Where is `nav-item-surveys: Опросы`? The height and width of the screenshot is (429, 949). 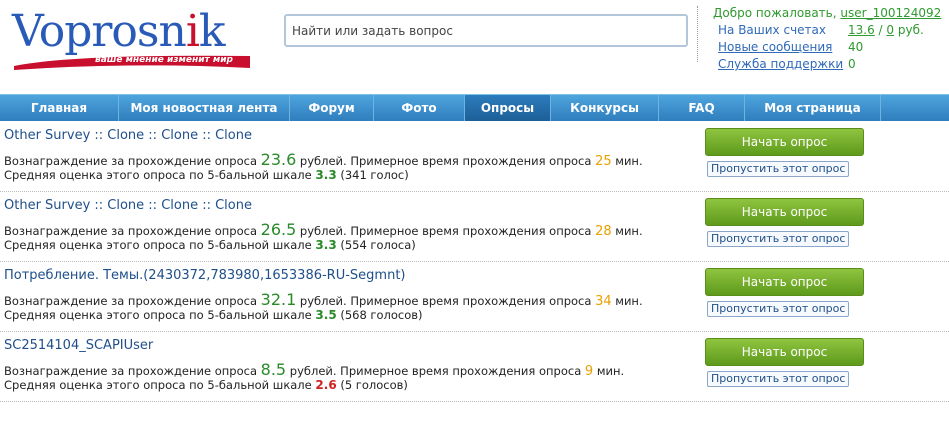
nav-item-surveys: Опросы is located at coordinates (508, 108).